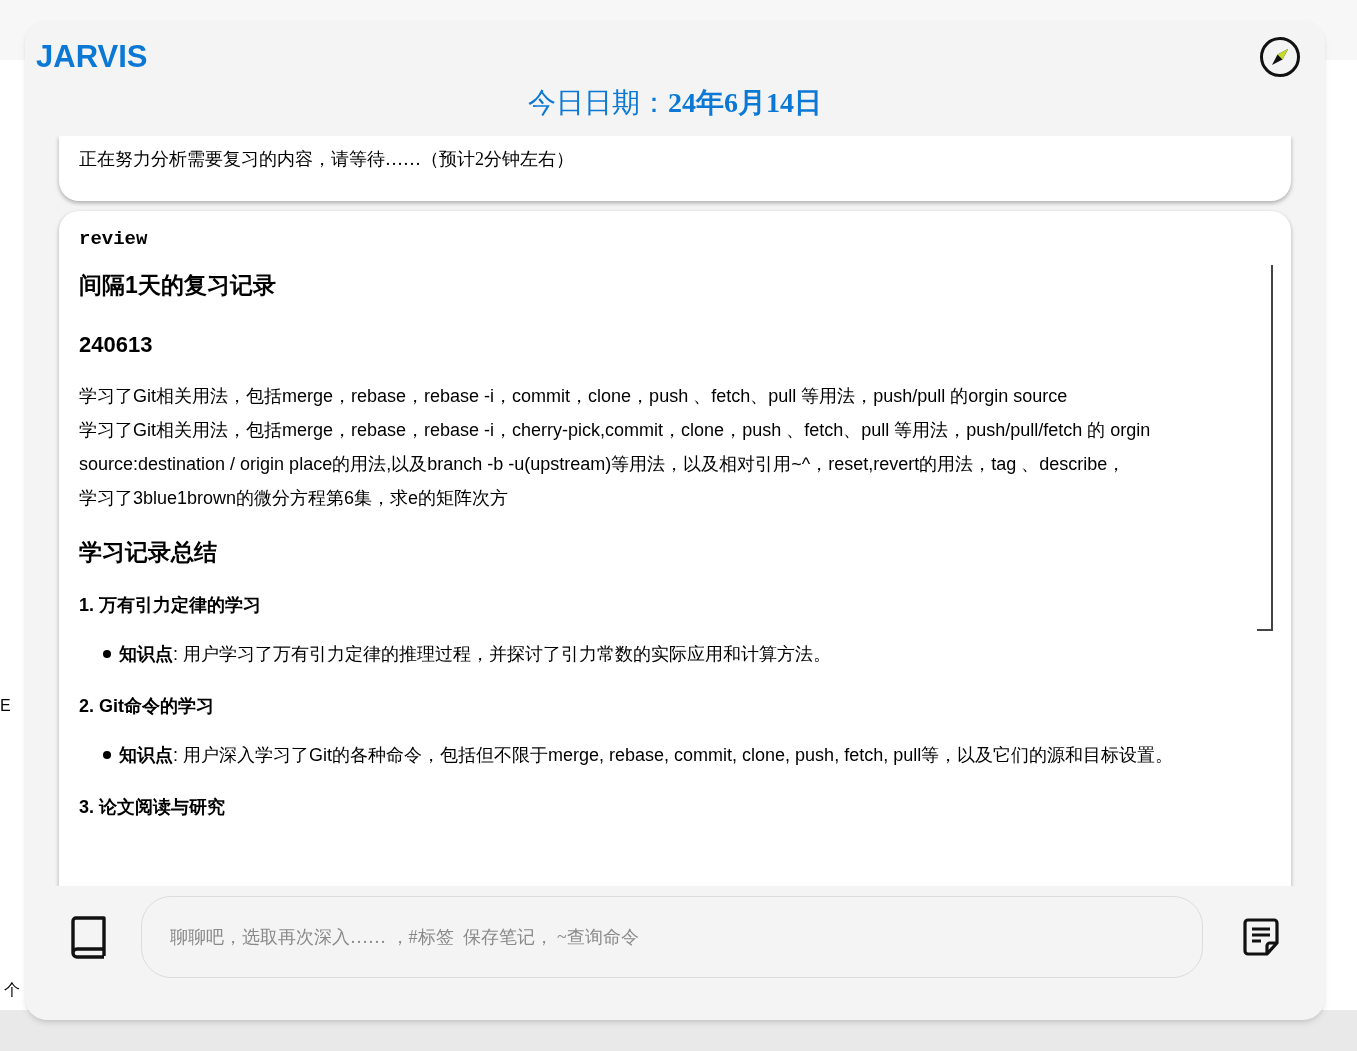 This screenshot has height=1051, width=1357. What do you see at coordinates (152, 807) in the screenshot?
I see `section-title: 3. 论文阅读与研究` at bounding box center [152, 807].